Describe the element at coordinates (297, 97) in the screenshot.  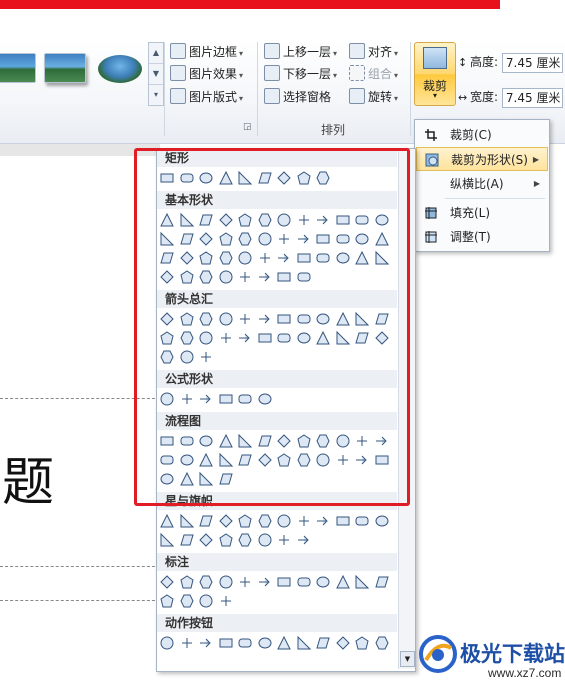
I see `selection-pane-button: 选择窗格` at that location.